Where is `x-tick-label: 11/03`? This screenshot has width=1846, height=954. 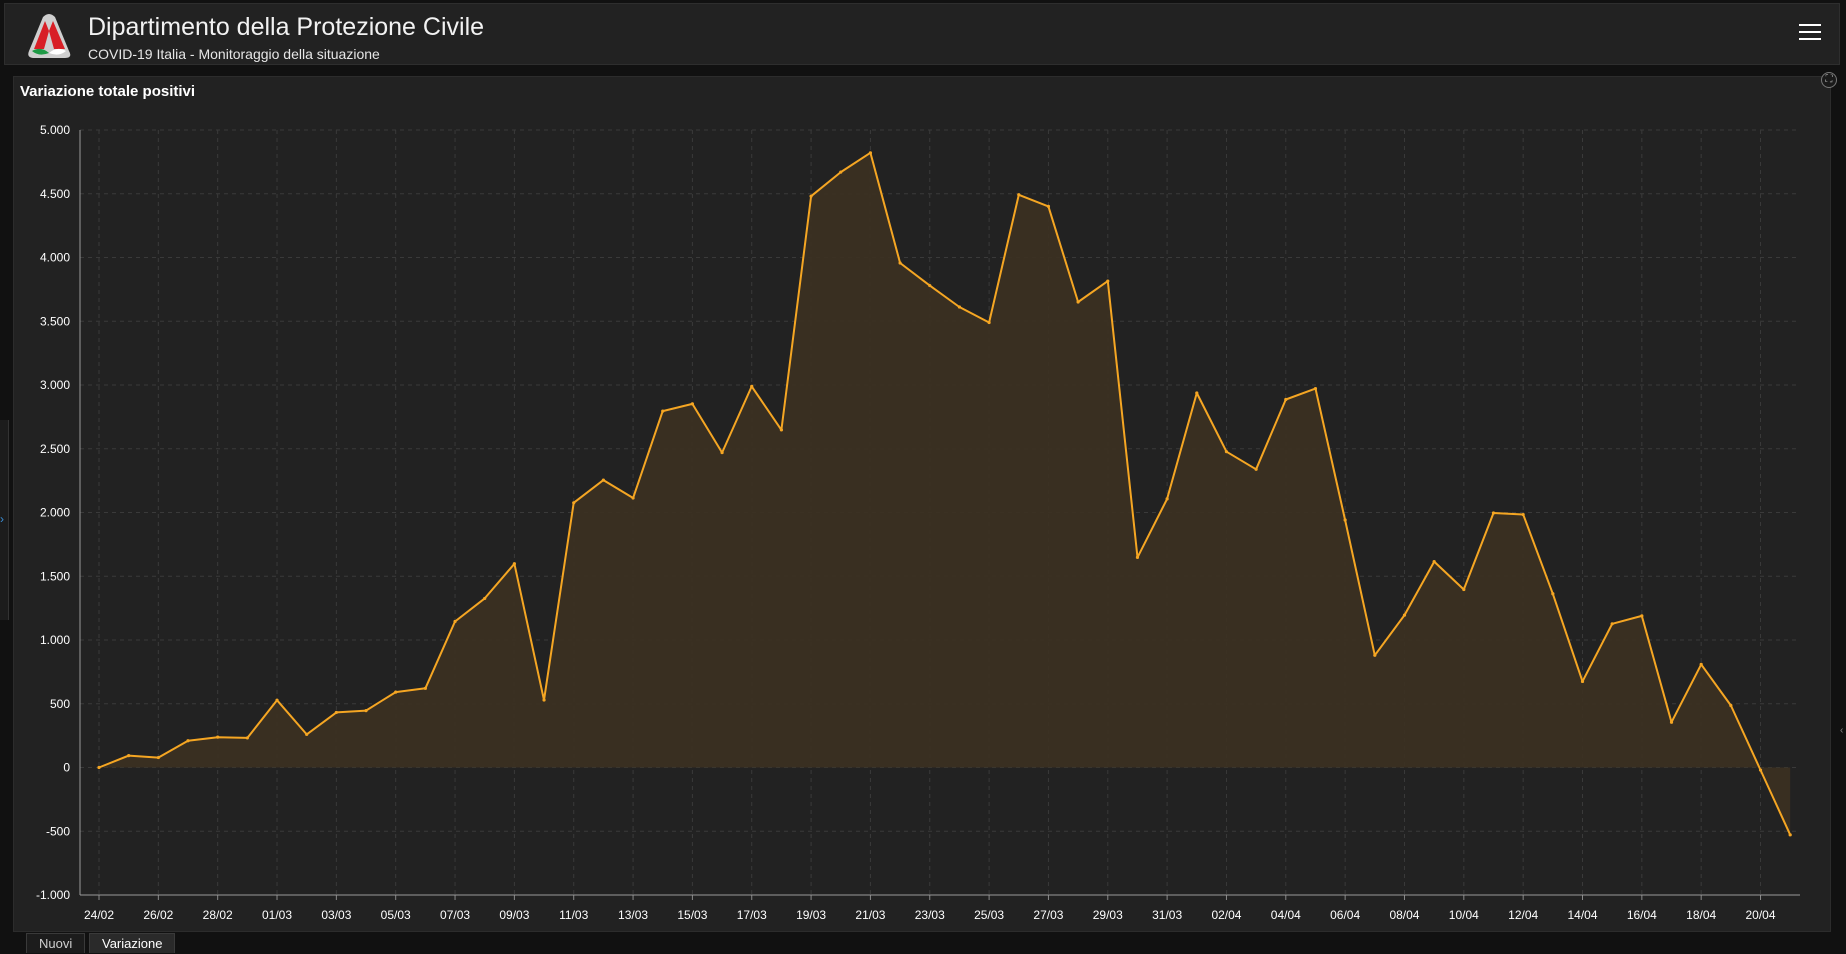 x-tick-label: 11/03 is located at coordinates (573, 915).